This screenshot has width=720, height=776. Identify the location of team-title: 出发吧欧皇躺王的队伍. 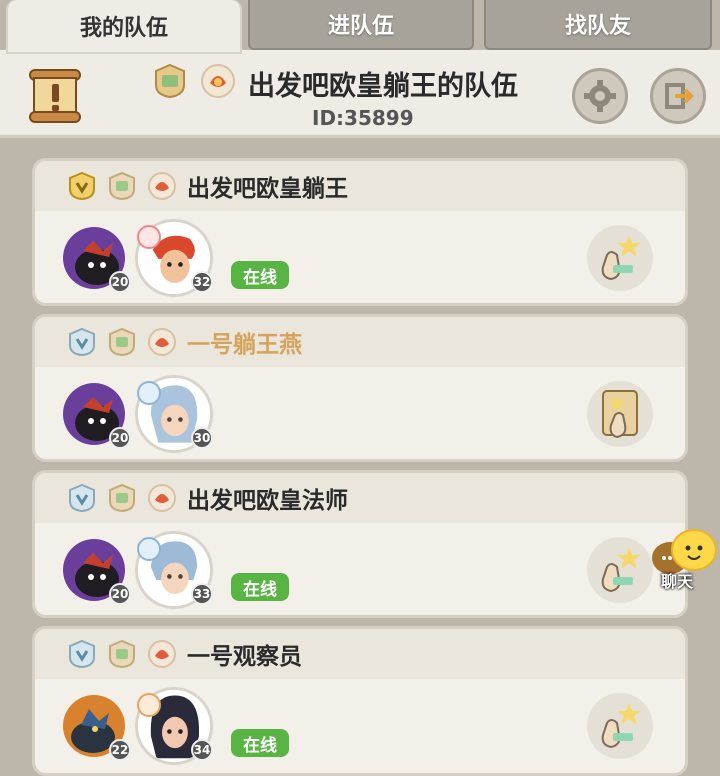
(383, 86).